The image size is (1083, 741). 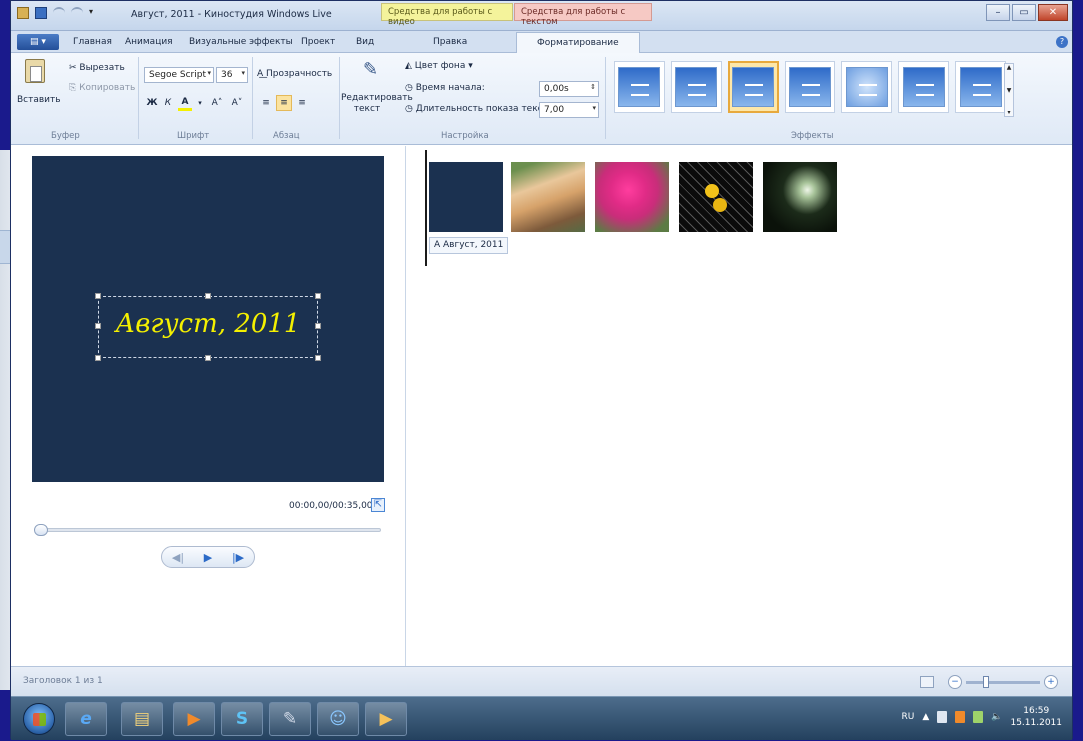 What do you see at coordinates (450, 42) in the screenshot?
I see `tab-edit: Правка` at bounding box center [450, 42].